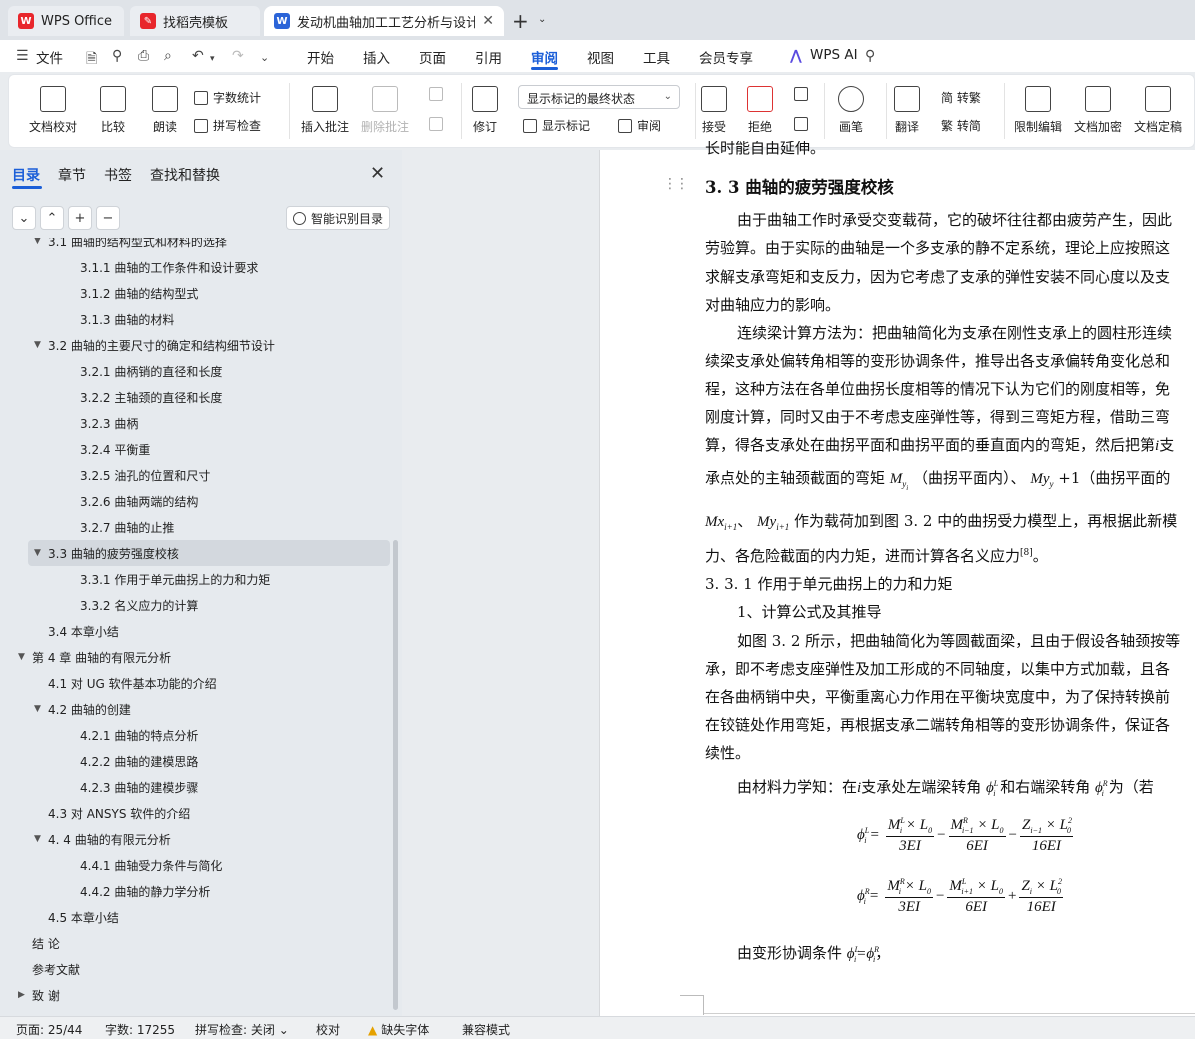 This screenshot has height=1039, width=1195. I want to click on prev-change-icon, so click(803, 94).